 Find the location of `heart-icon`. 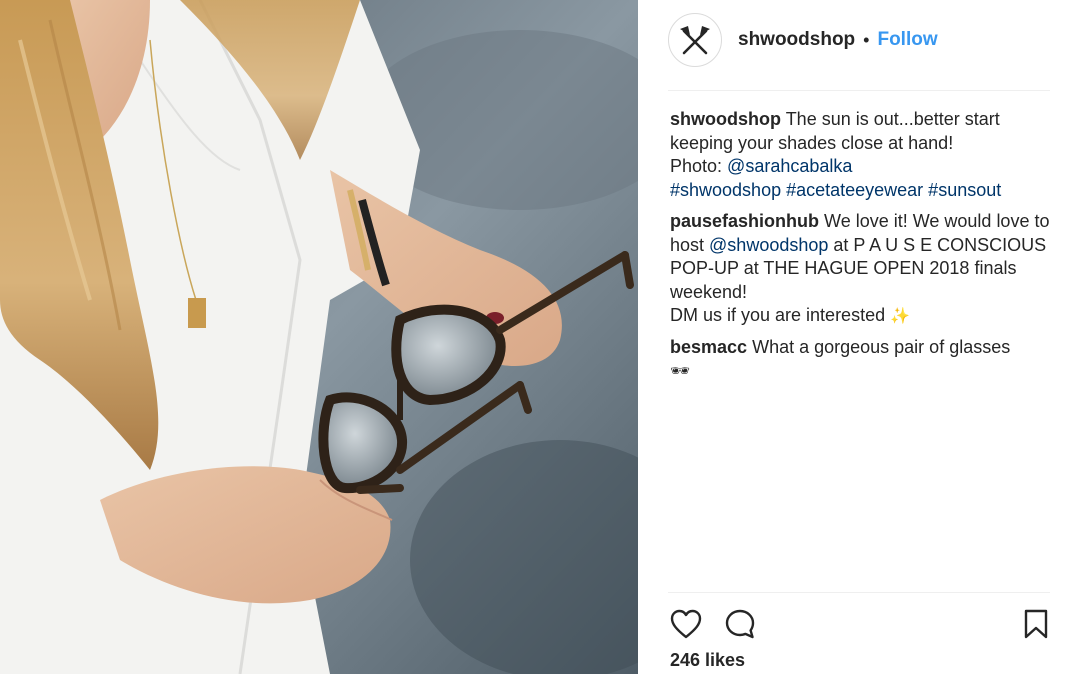

heart-icon is located at coordinates (686, 624).